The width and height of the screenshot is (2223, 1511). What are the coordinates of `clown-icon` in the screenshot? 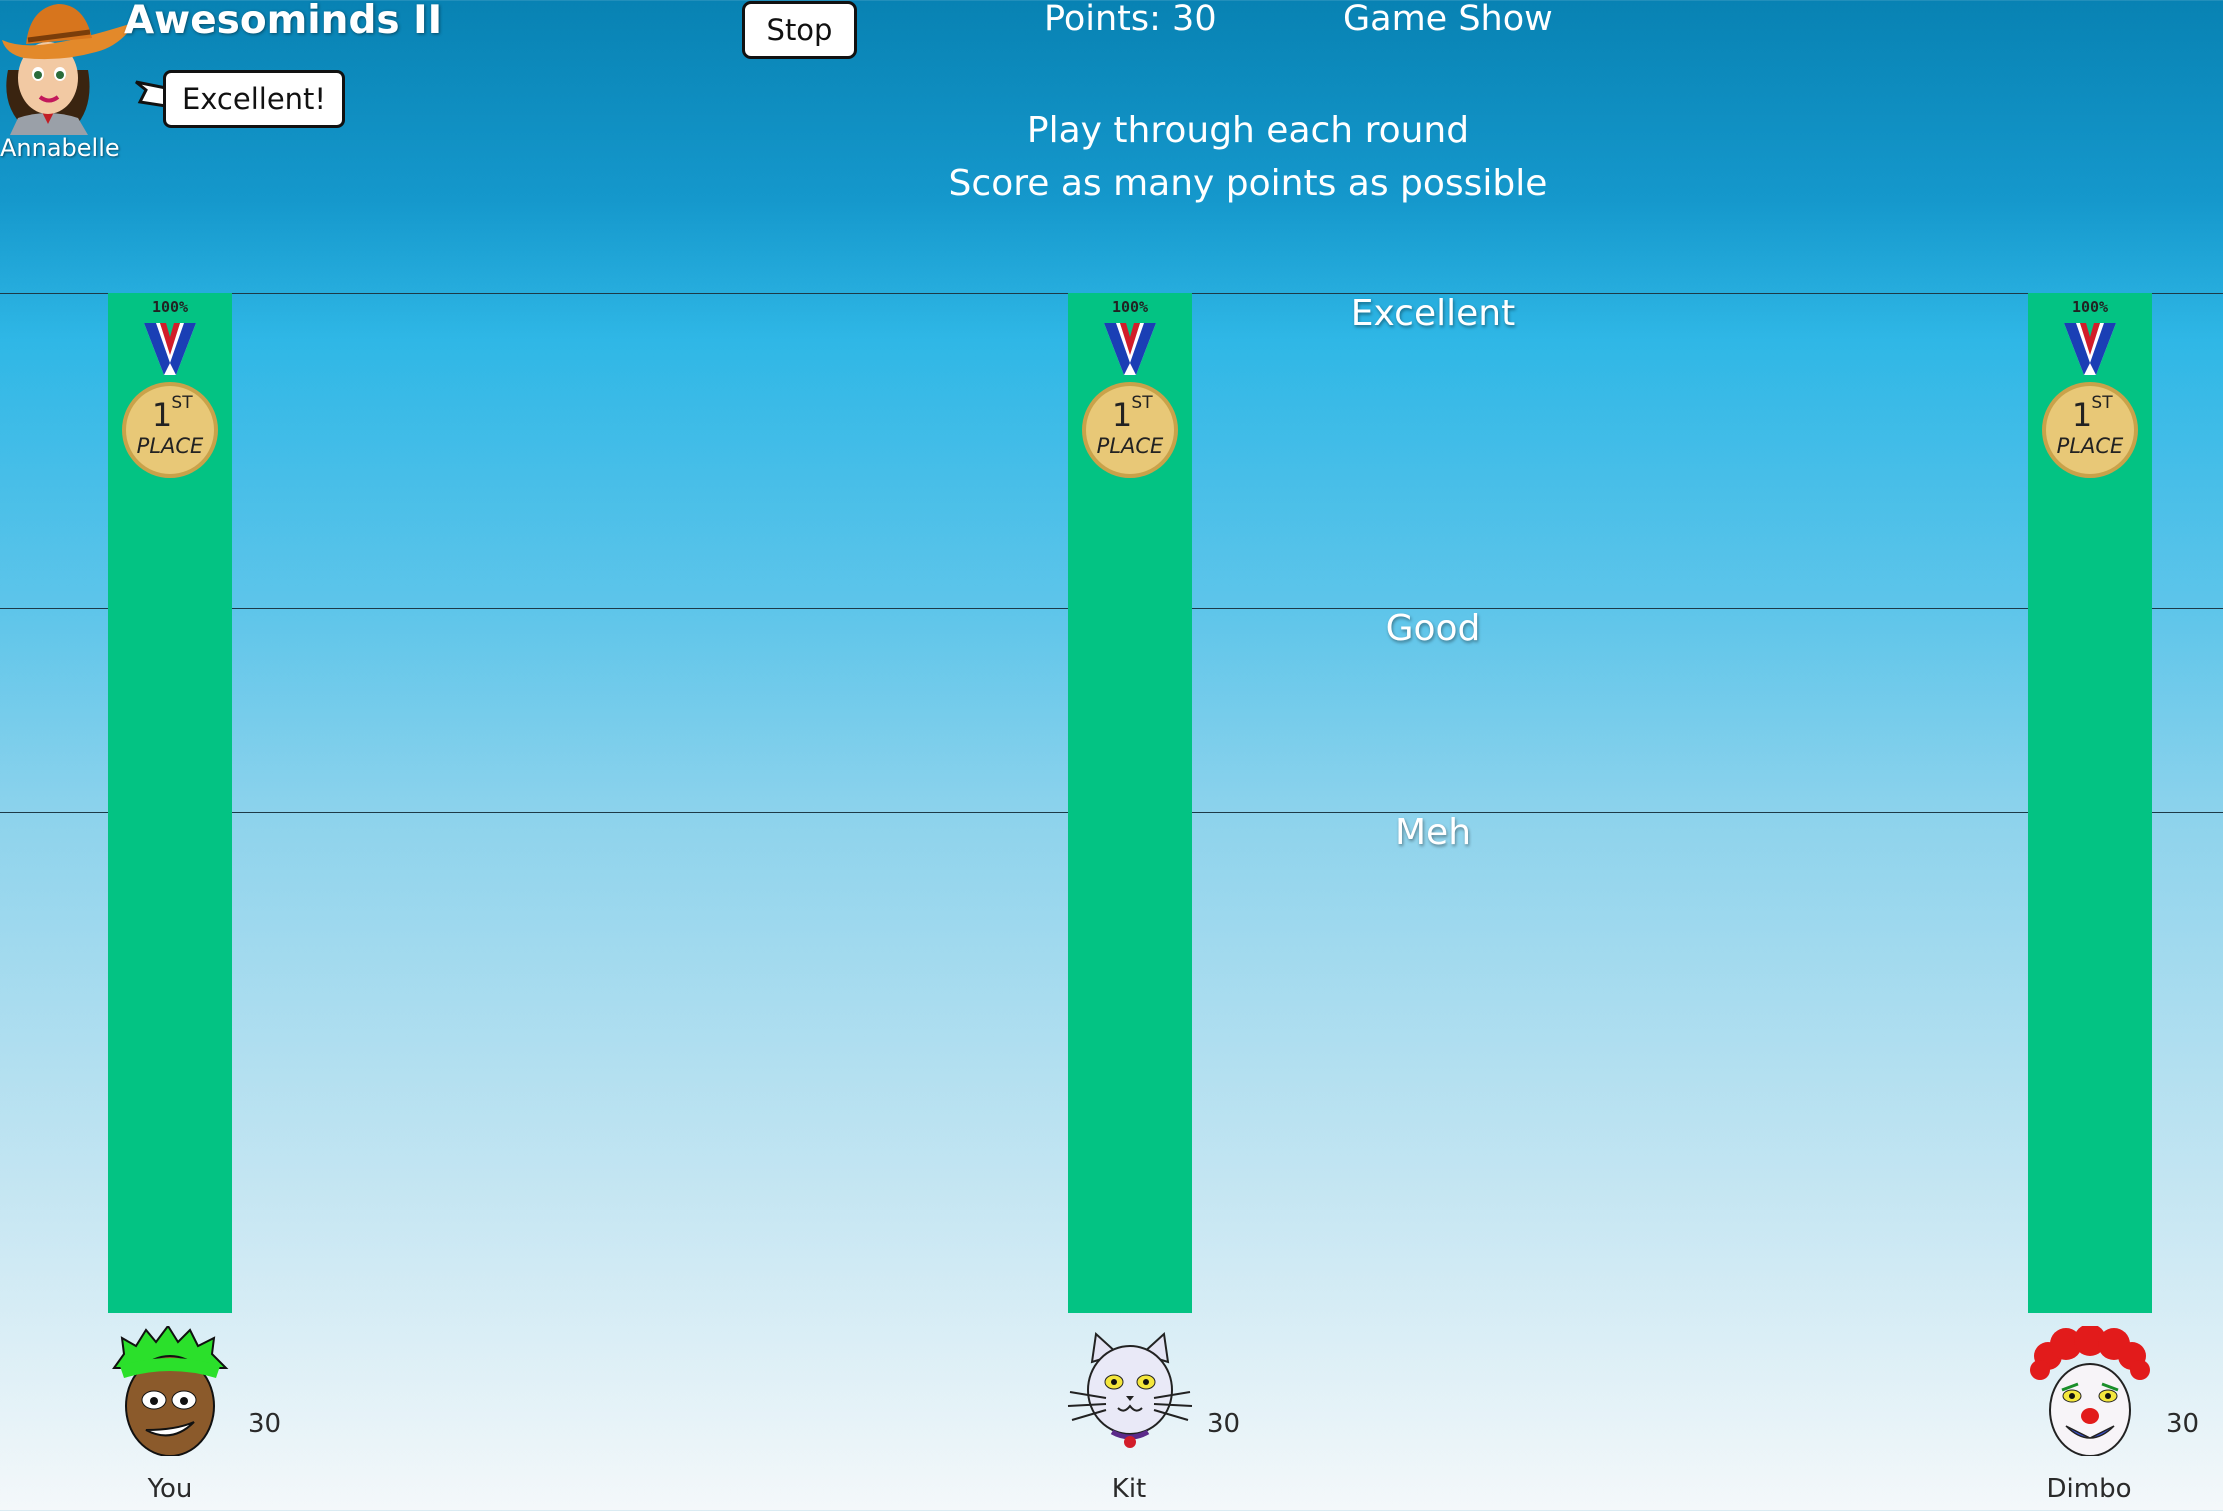 It's located at (2090, 1391).